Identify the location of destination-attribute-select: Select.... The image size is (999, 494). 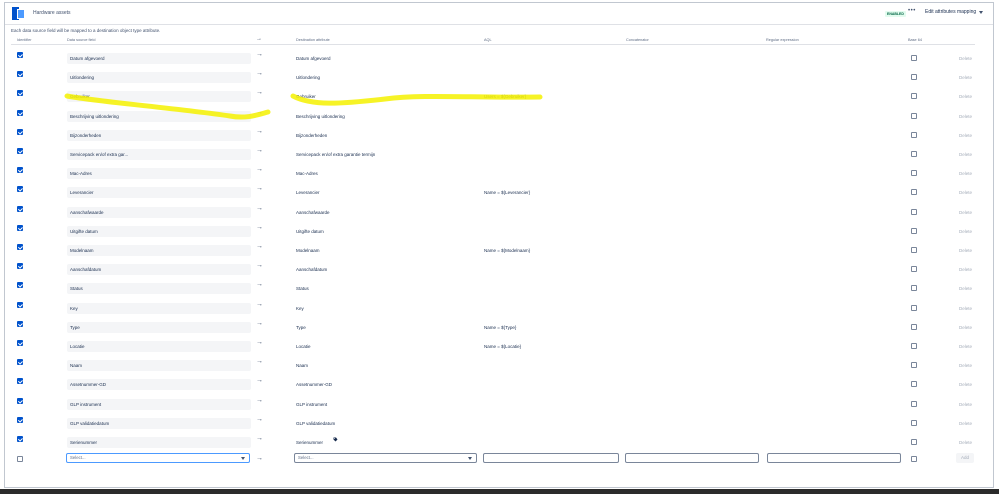
(385, 458).